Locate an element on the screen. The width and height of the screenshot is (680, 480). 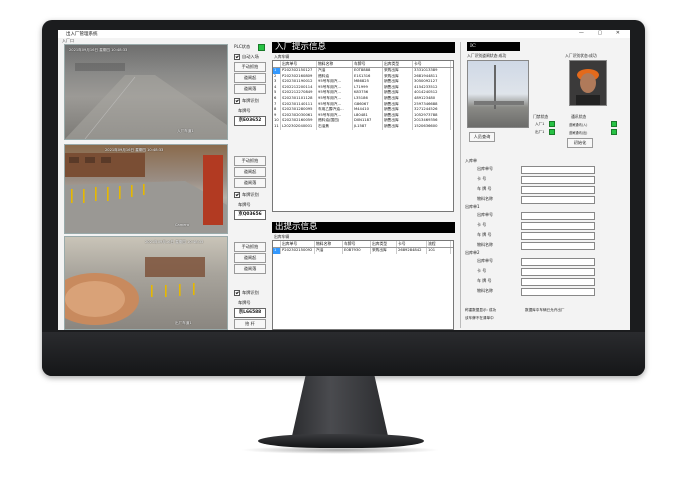
comm-item-2: 道闸通讯(出) is located at coordinates (578, 133).